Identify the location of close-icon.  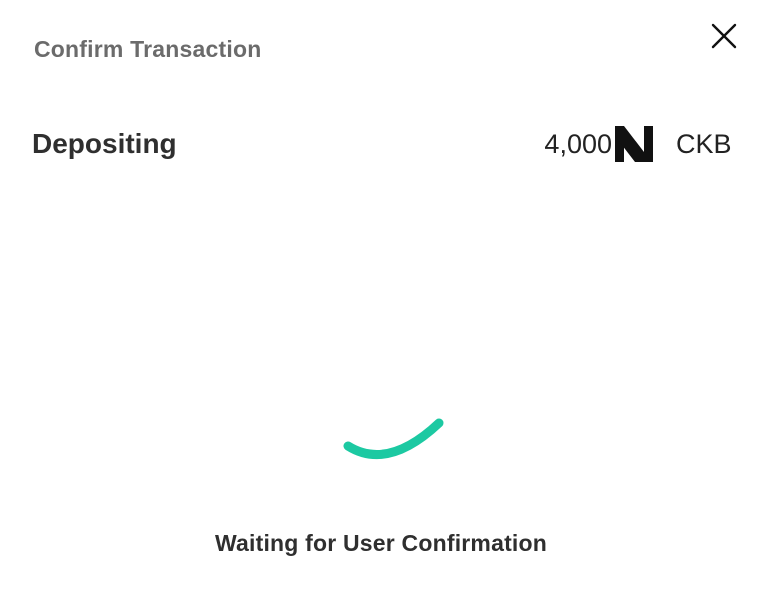
(724, 36).